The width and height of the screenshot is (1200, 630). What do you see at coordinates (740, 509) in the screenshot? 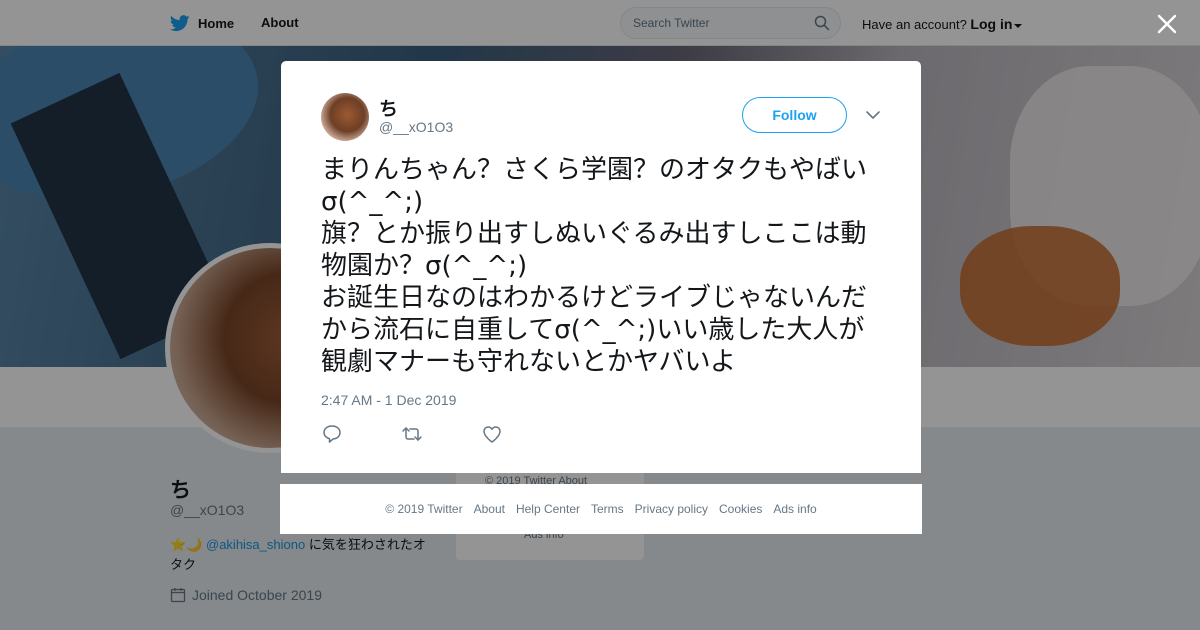
I see `footer-link-cookies: Cookies` at bounding box center [740, 509].